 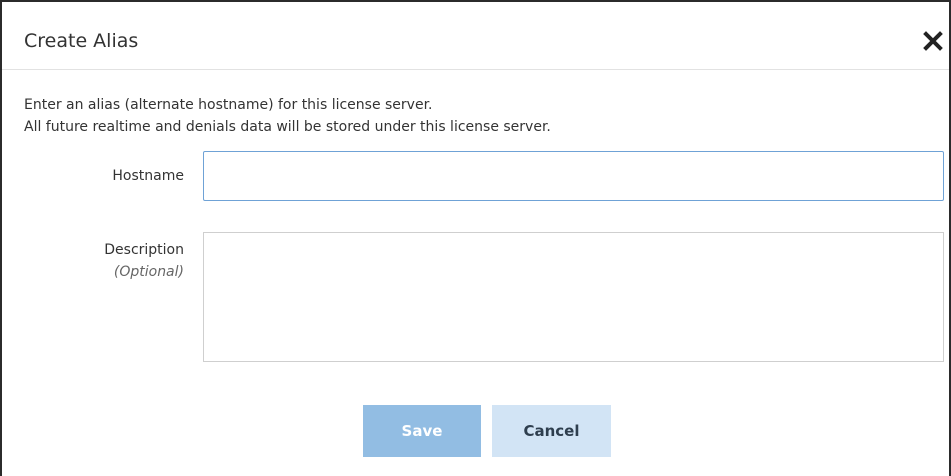 I want to click on hostname-input, so click(x=573, y=176).